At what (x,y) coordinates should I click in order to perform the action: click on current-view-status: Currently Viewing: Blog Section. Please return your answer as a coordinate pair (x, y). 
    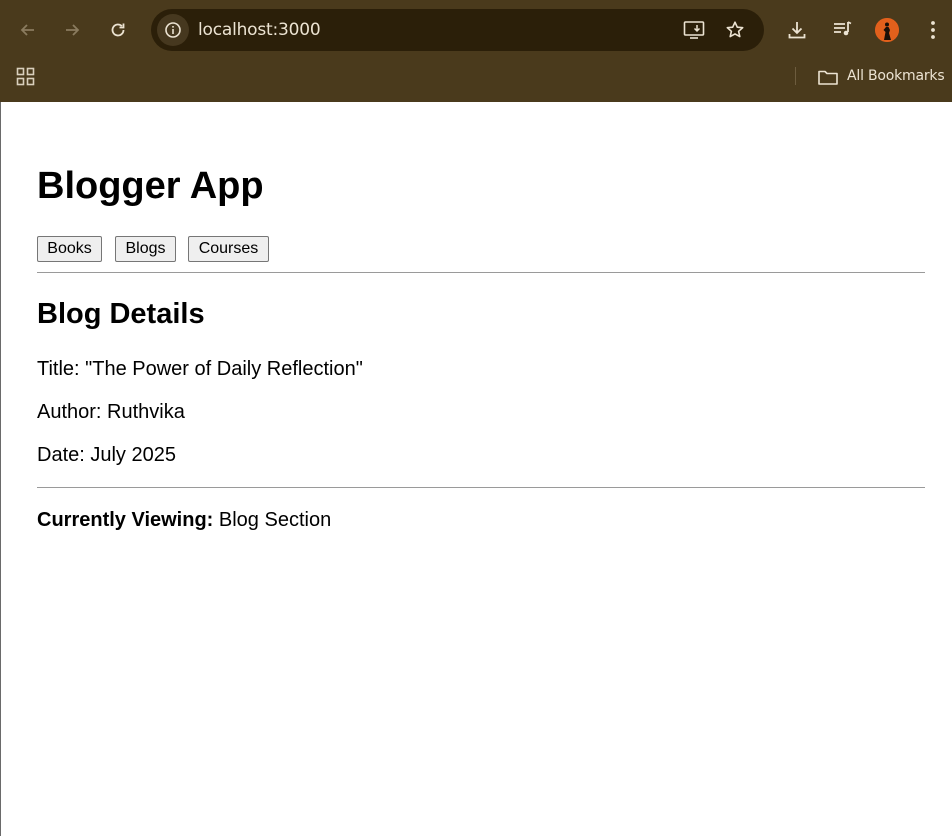
    Looking at the image, I should click on (184, 520).